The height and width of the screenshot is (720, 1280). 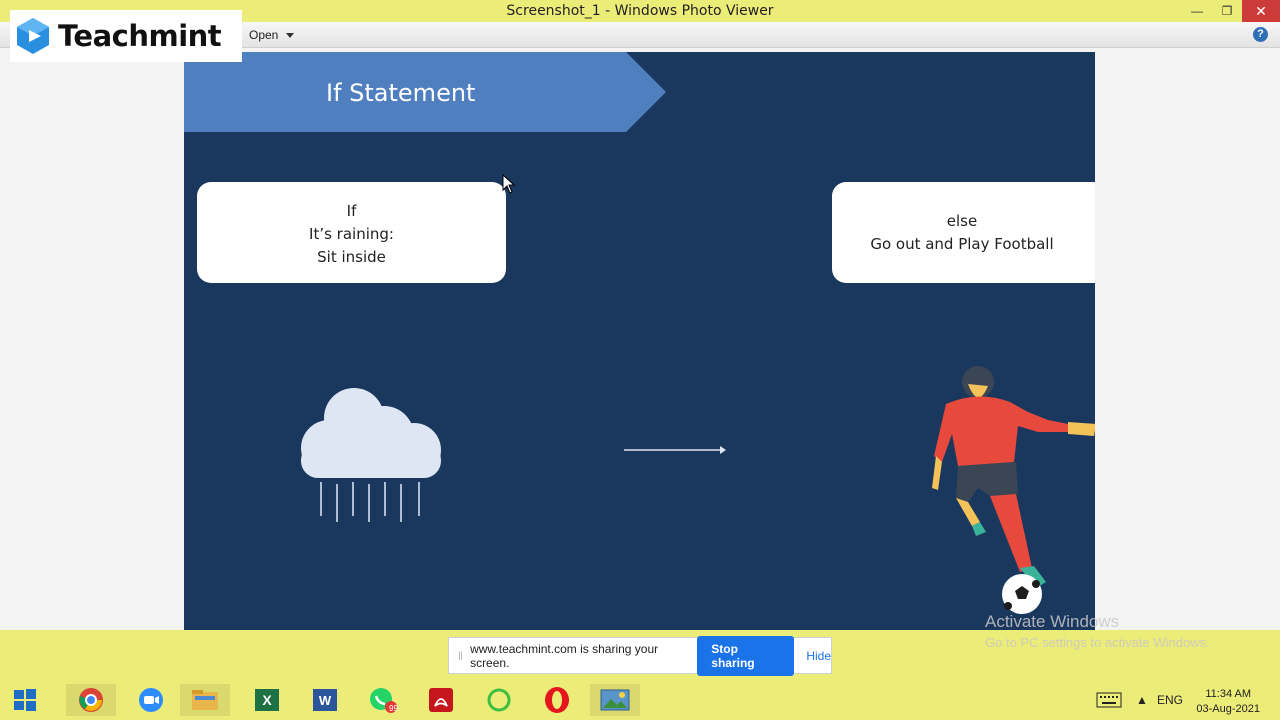 I want to click on opera-icon, so click(x=557, y=700).